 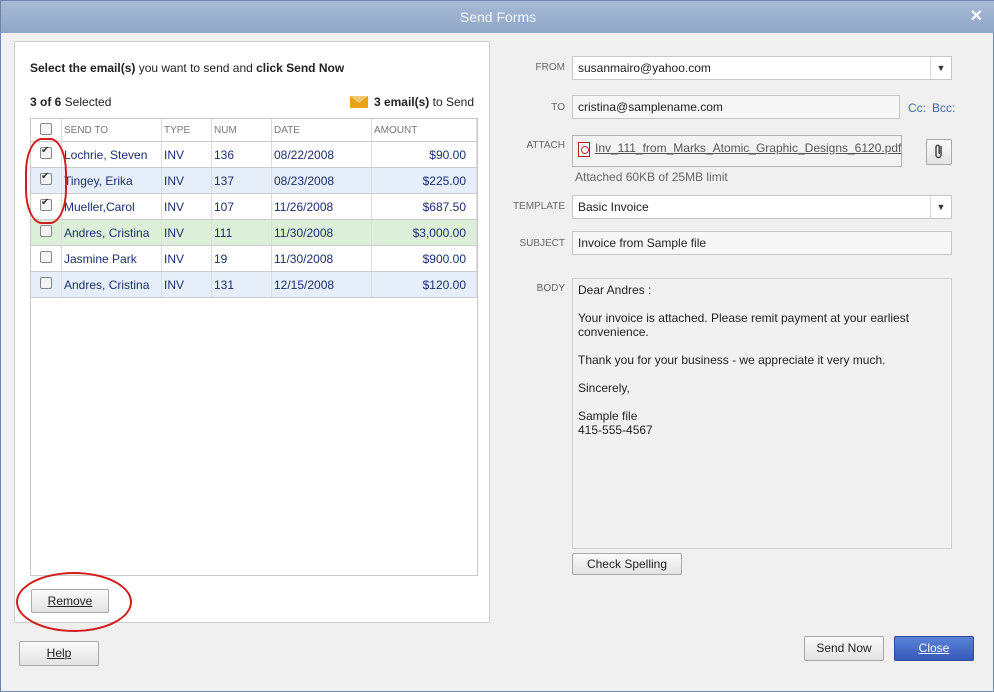 What do you see at coordinates (321, 154) in the screenshot?
I see `cell-date: 08/22/2008` at bounding box center [321, 154].